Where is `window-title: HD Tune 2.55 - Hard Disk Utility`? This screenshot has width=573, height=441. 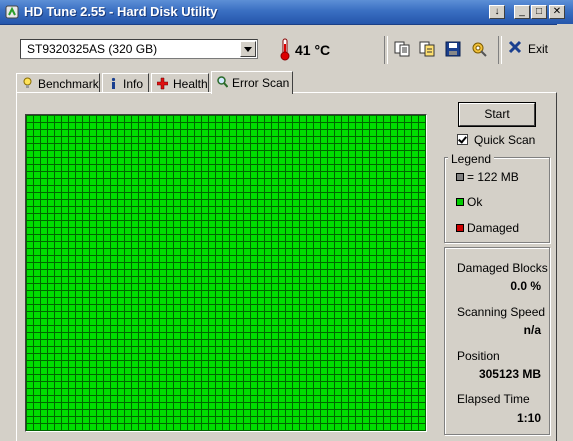 window-title: HD Tune 2.55 - Hard Disk Utility is located at coordinates (121, 11).